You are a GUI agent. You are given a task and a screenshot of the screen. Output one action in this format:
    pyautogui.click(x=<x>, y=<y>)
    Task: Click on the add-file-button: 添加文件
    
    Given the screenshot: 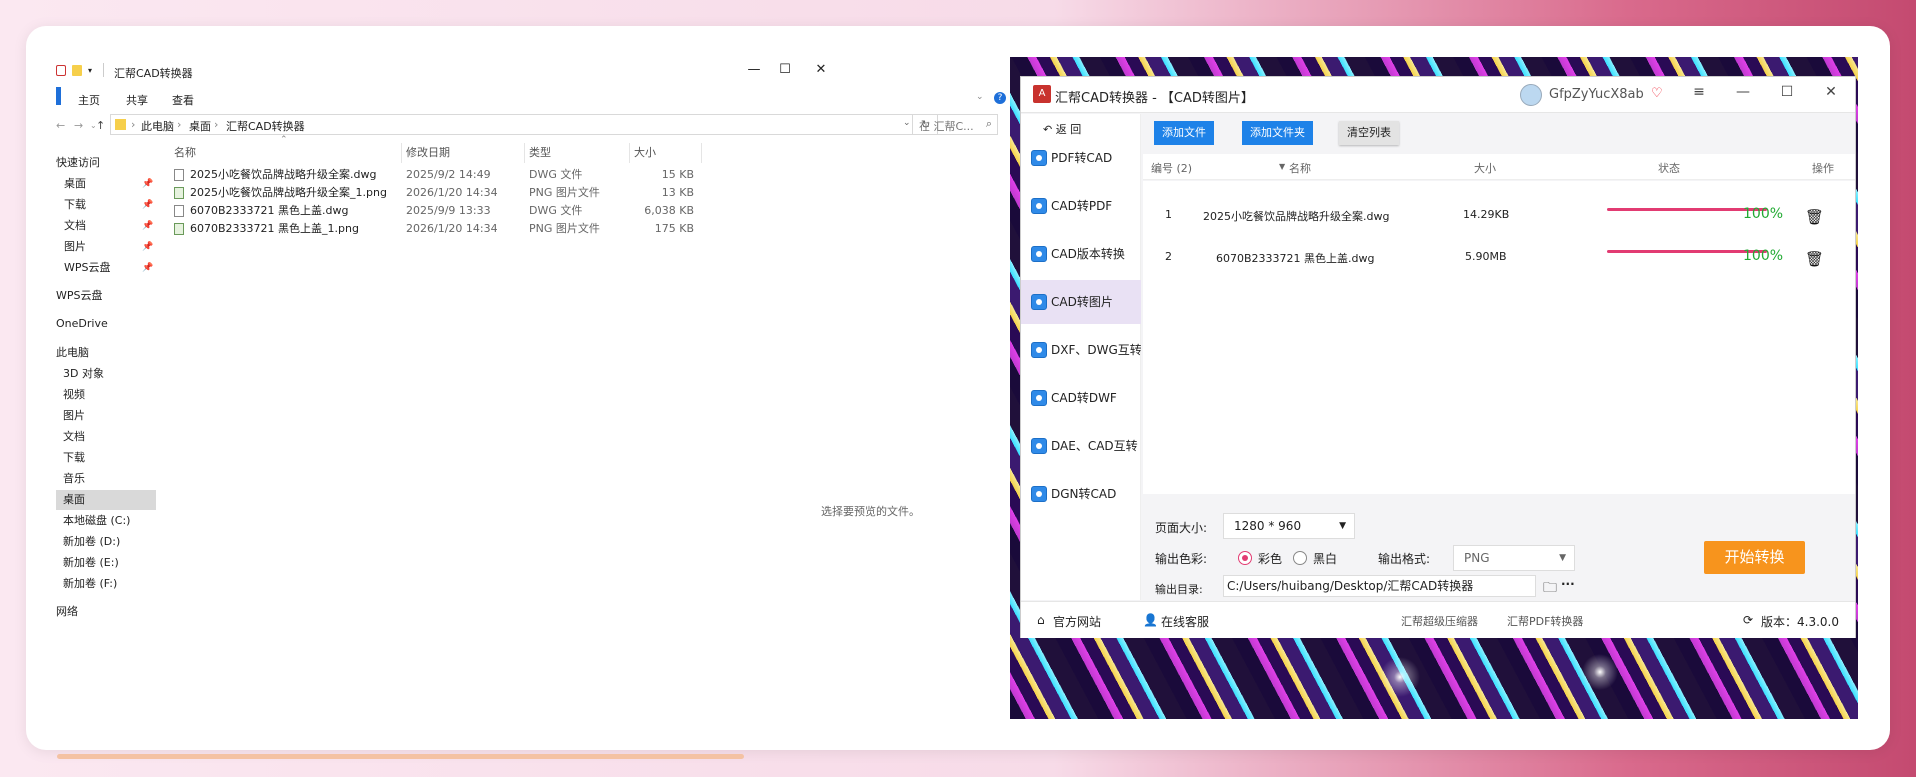 What is the action you would take?
    pyautogui.click(x=1184, y=133)
    